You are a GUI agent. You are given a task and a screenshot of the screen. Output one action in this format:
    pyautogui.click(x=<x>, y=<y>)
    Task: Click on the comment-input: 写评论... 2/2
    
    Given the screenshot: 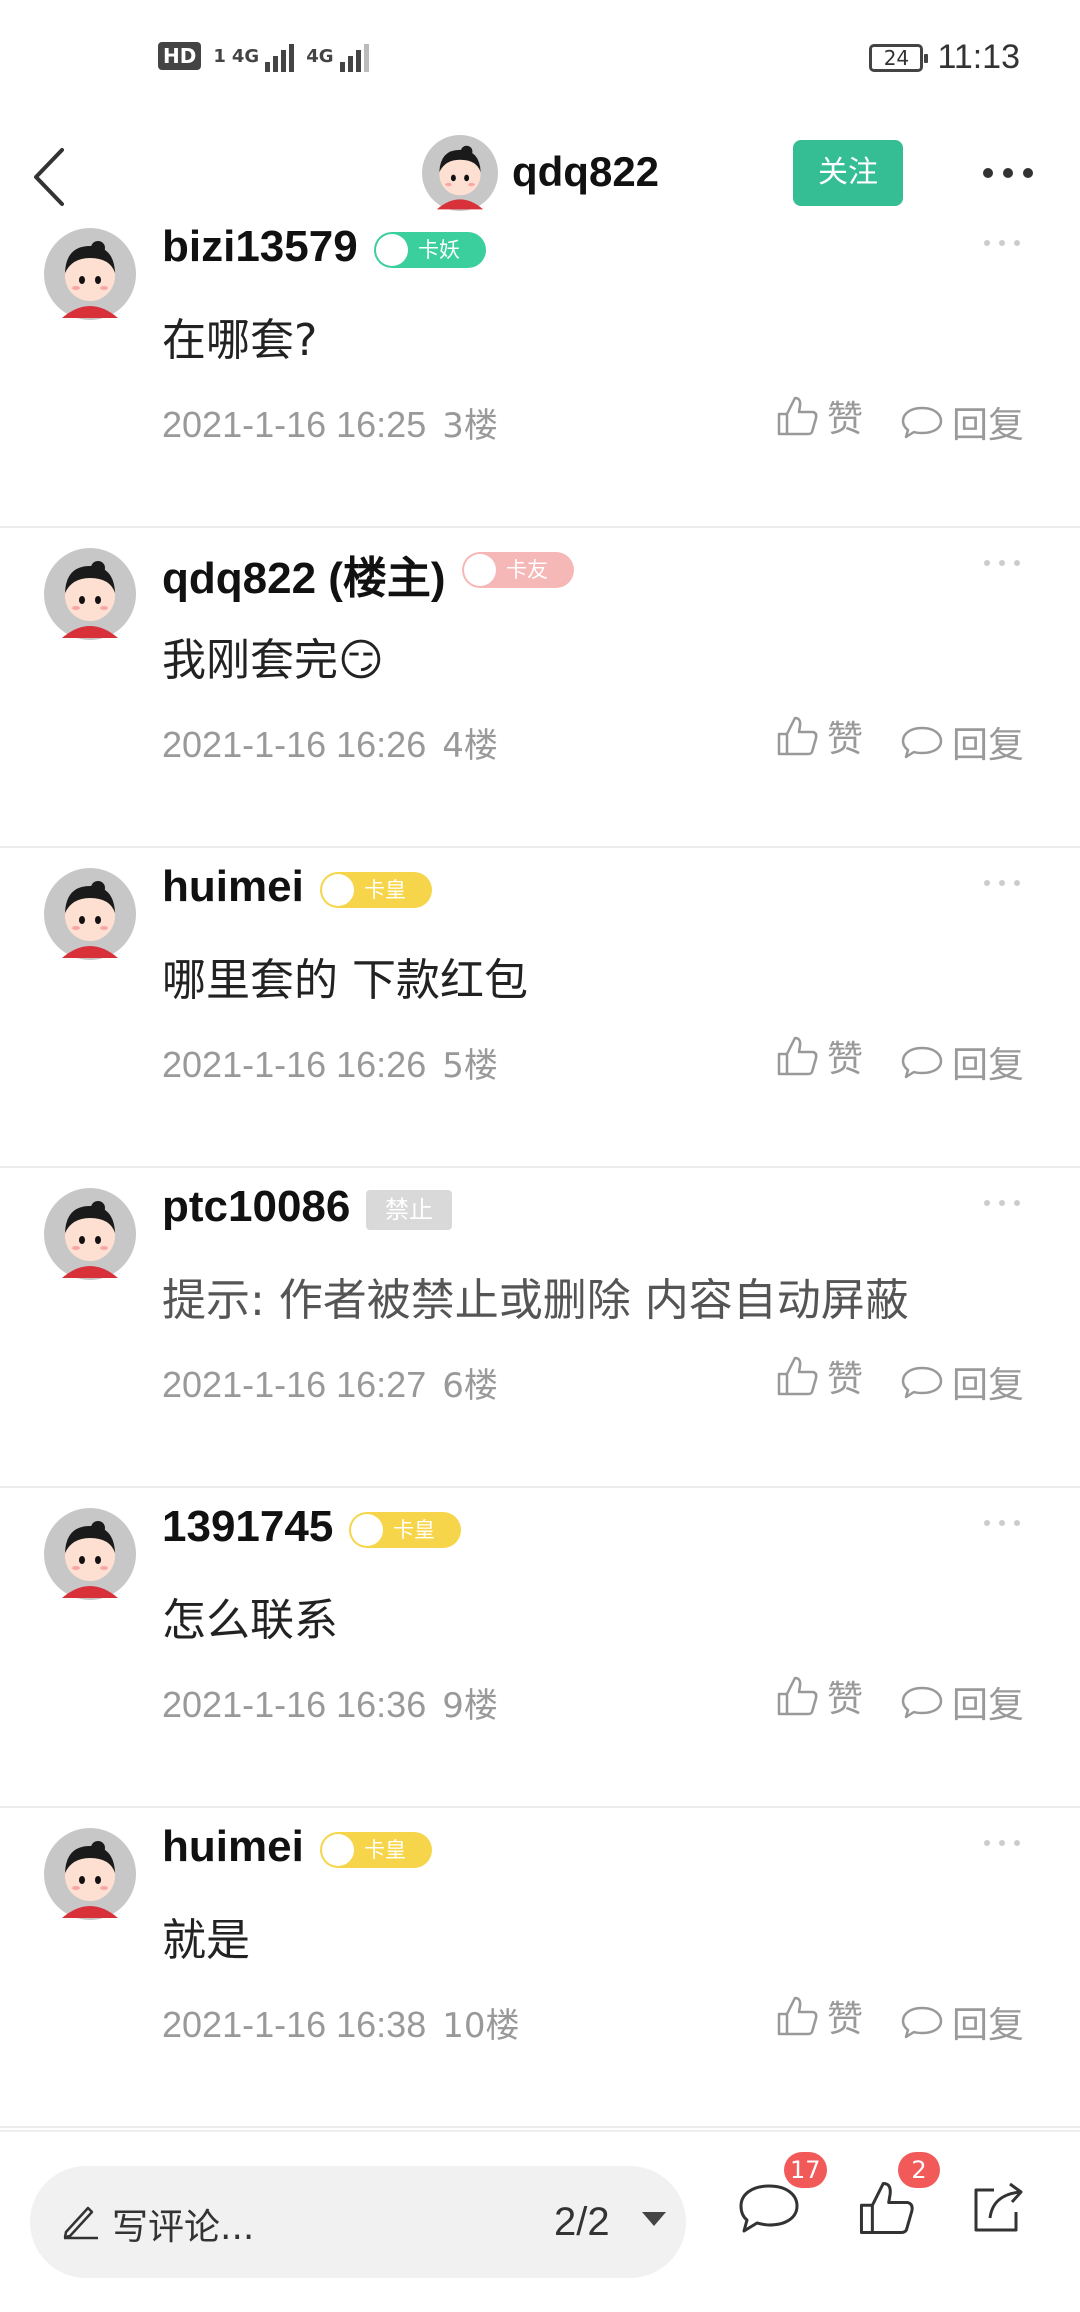 What is the action you would take?
    pyautogui.click(x=358, y=2222)
    